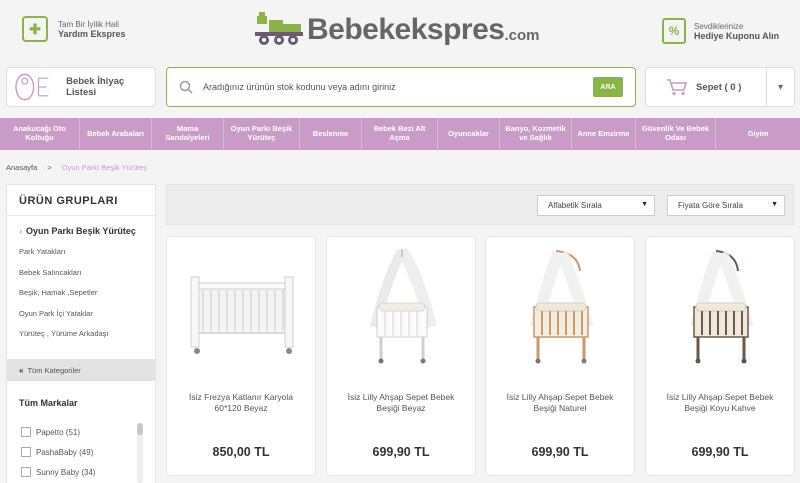  I want to click on sidebar-active-category-label: Oyun Parkı Beşik Yürüteç, so click(81, 231).